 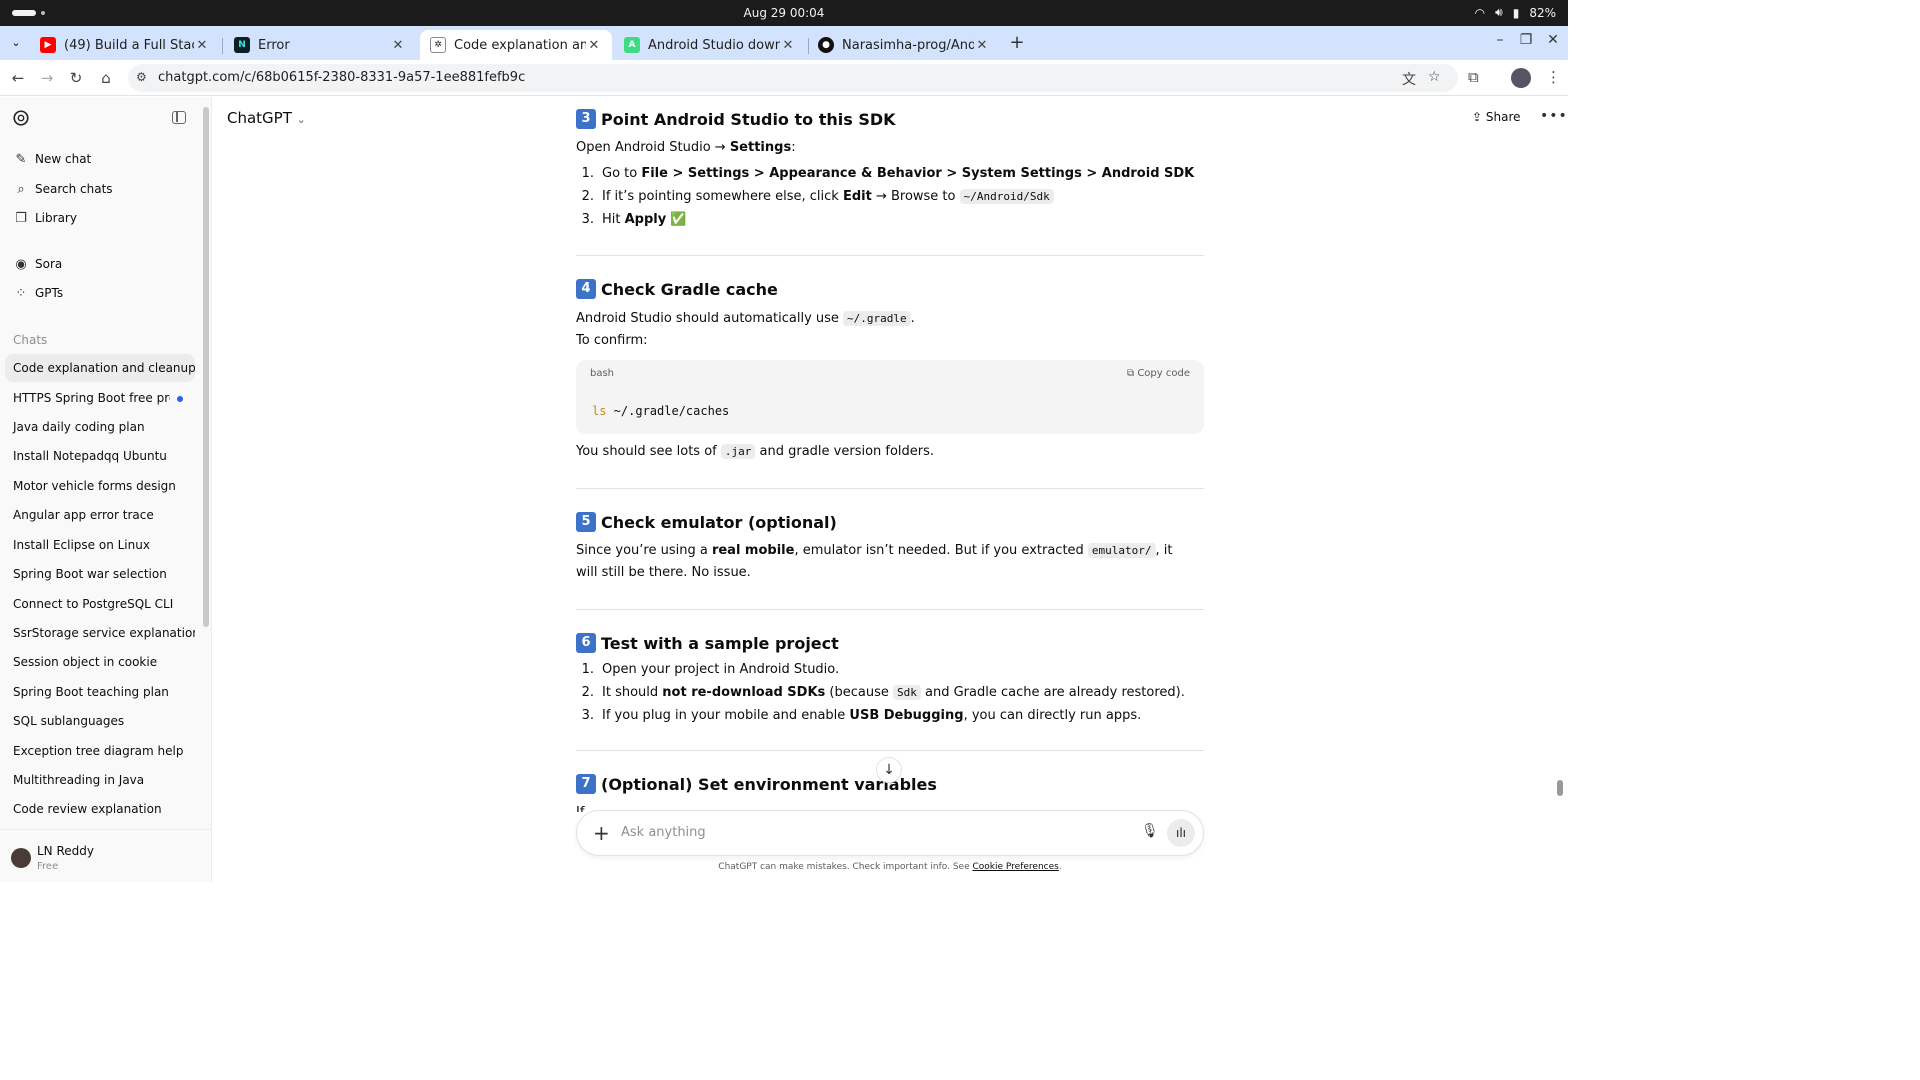 I want to click on github-icon: ●, so click(x=826, y=45).